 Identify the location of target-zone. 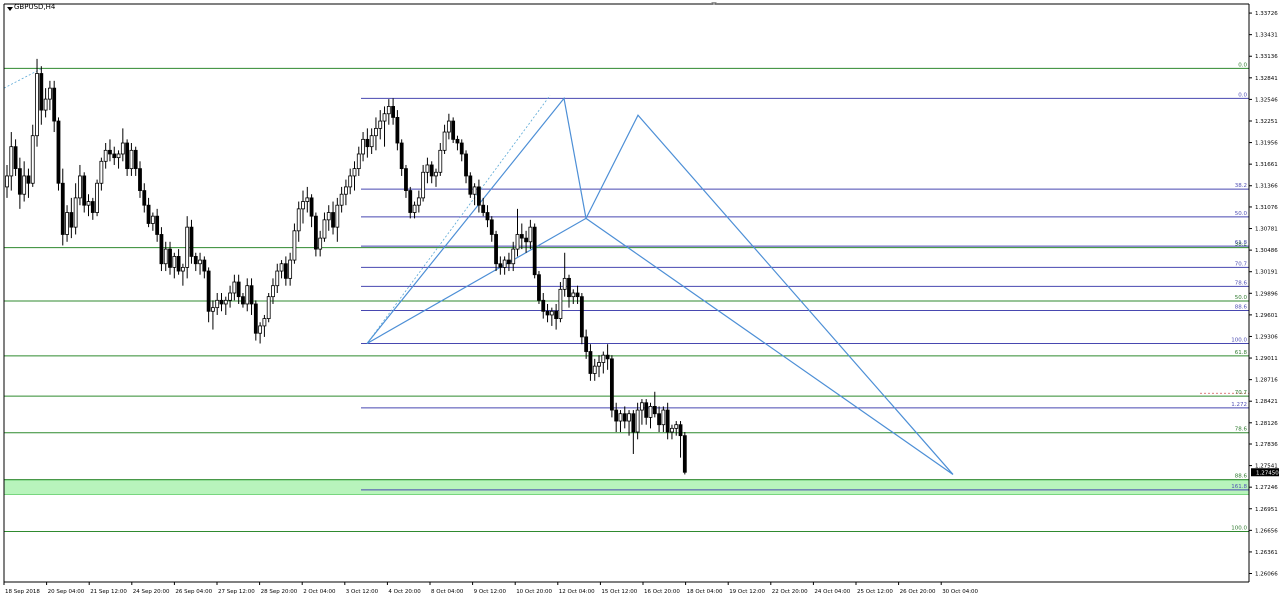
(626, 487).